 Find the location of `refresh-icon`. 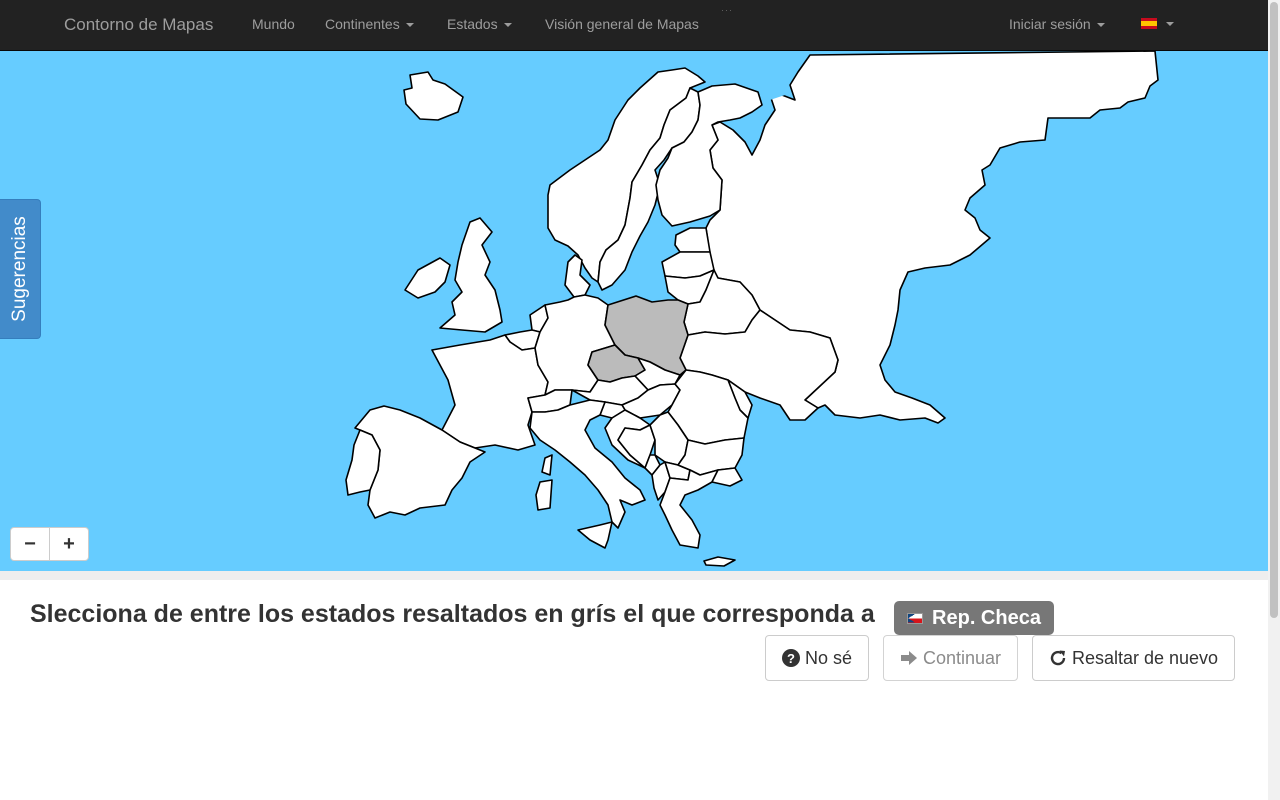

refresh-icon is located at coordinates (1058, 658).